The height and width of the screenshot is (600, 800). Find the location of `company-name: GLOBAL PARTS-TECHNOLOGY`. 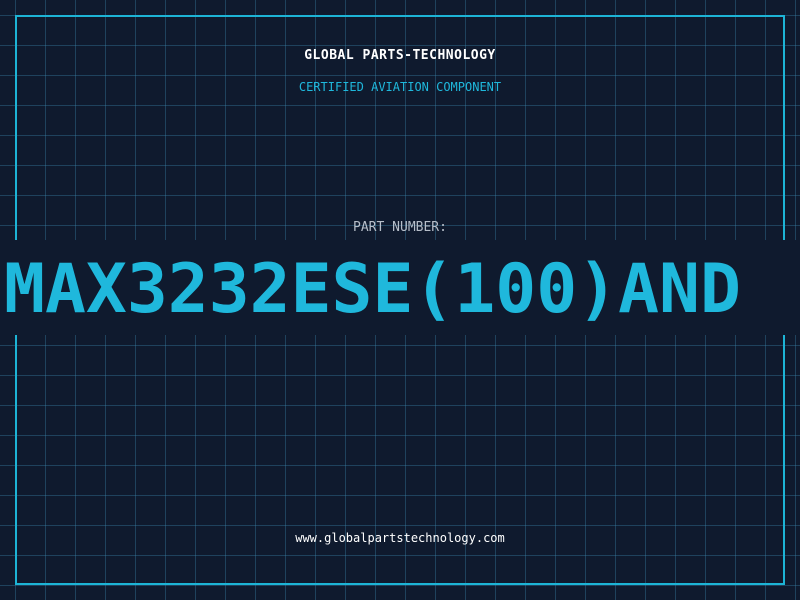

company-name: GLOBAL PARTS-TECHNOLOGY is located at coordinates (400, 55).